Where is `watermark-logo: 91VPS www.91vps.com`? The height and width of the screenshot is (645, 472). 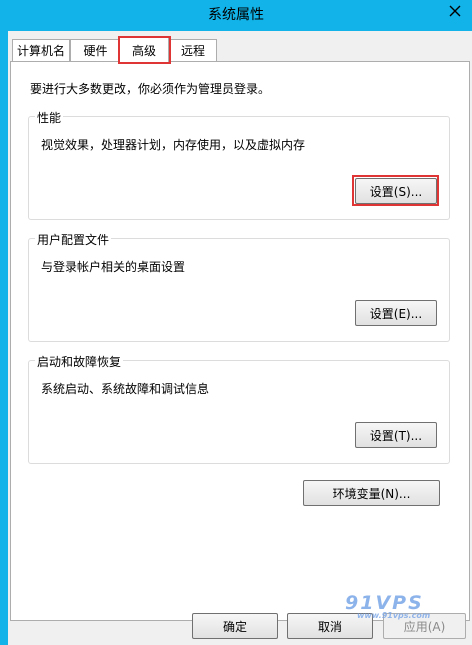 watermark-logo: 91VPS www.91vps.com is located at coordinates (387, 606).